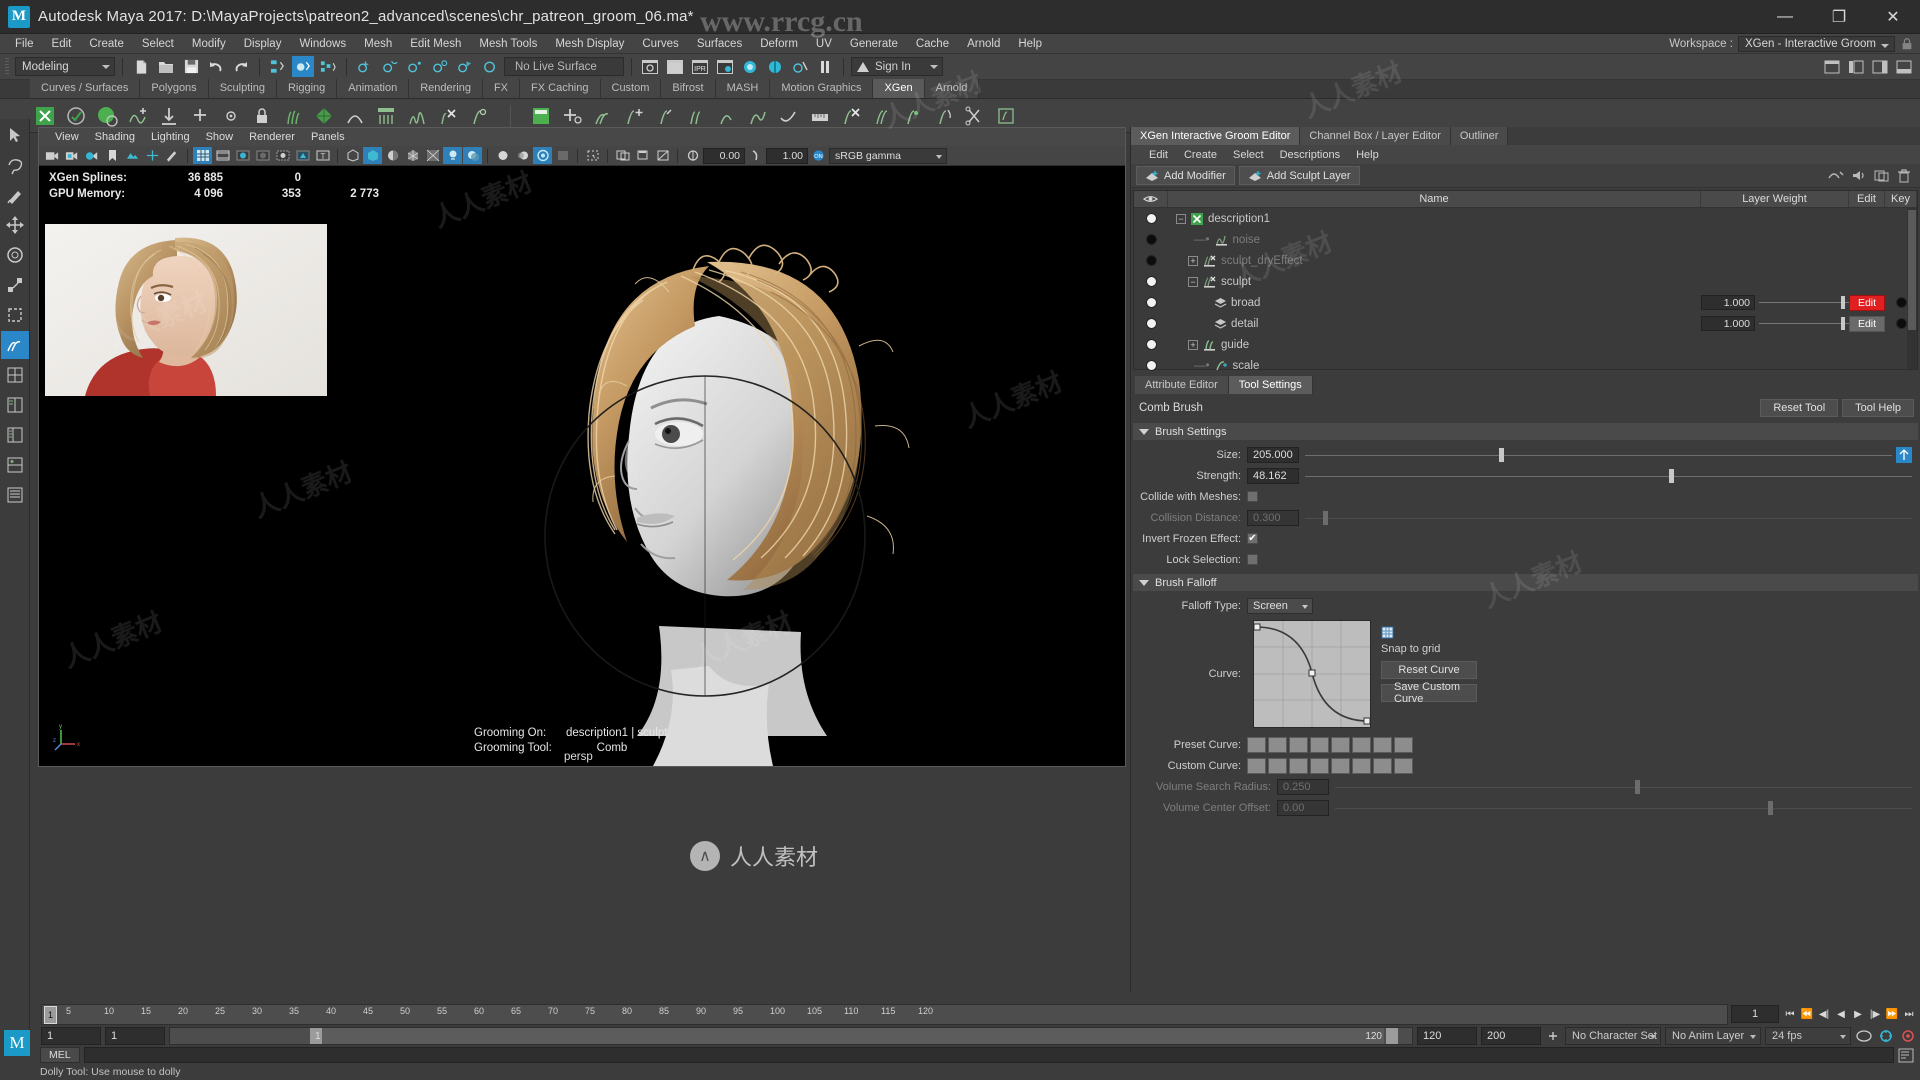 This screenshot has height=1080, width=1920. What do you see at coordinates (307, 88) in the screenshot?
I see `shelf-tab-rigging: Rigging` at bounding box center [307, 88].